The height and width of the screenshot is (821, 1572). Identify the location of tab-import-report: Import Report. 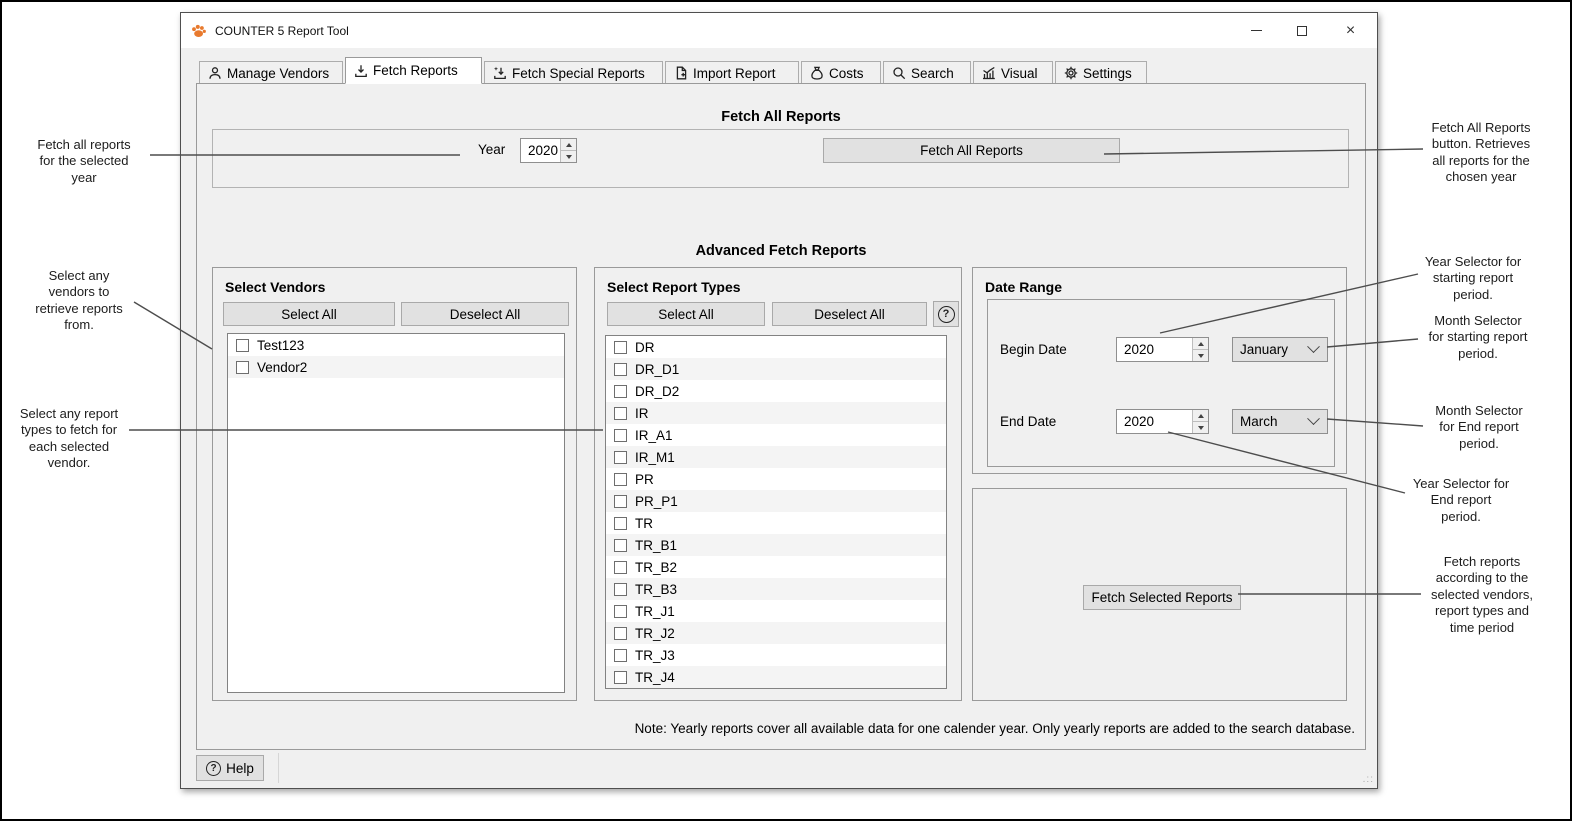
(732, 72).